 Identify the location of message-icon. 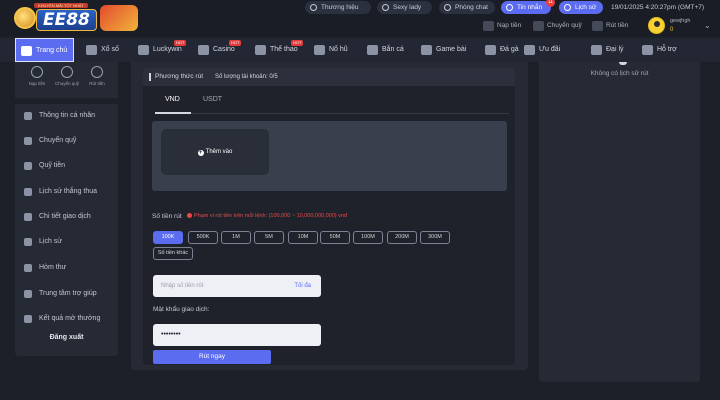
(509, 7).